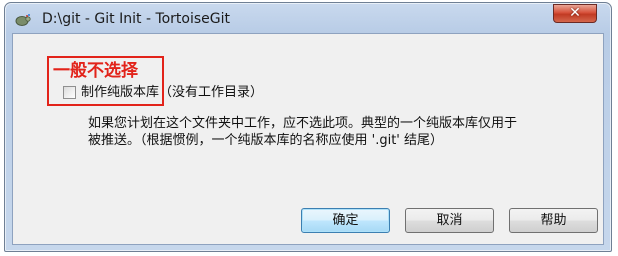  Describe the element at coordinates (308, 18) in the screenshot. I see `title-bar: D:\git - Git Init - TortoiseGit ✕` at that location.